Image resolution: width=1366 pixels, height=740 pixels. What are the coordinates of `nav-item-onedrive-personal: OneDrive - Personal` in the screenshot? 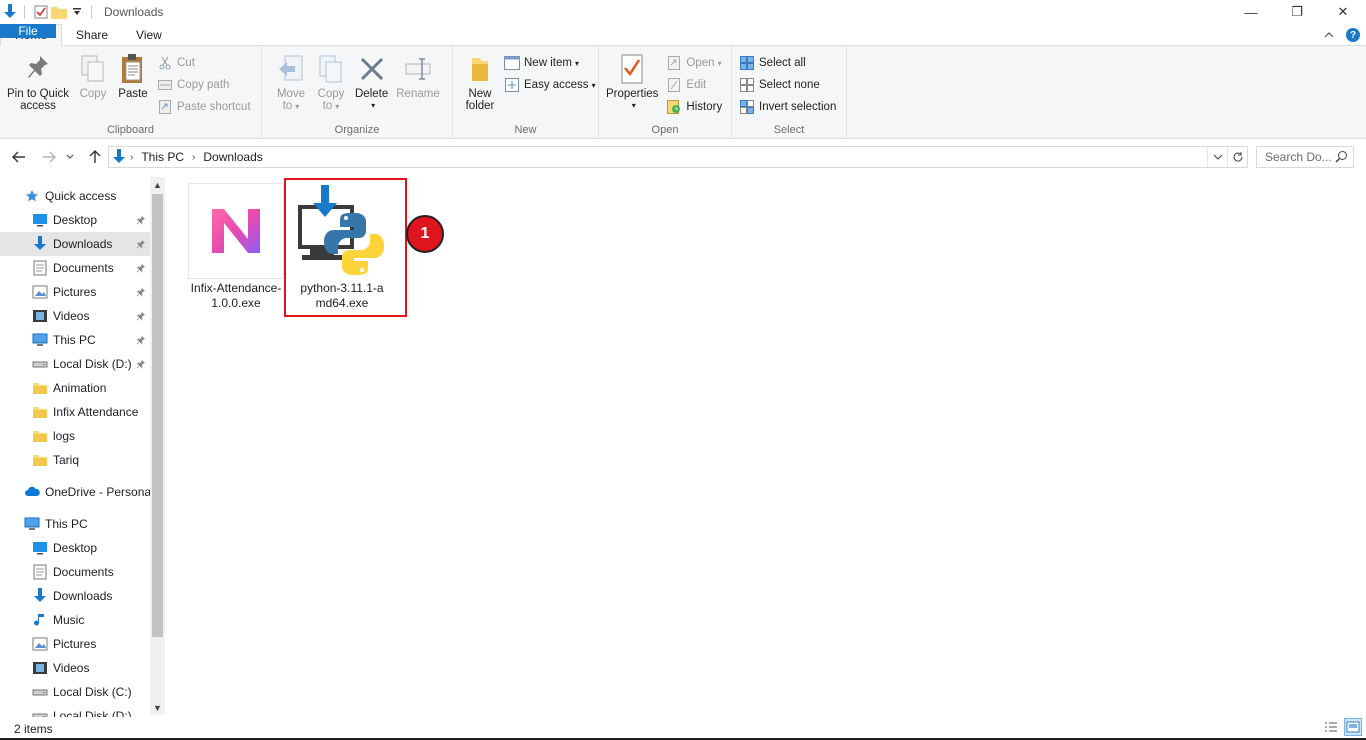 It's located at (75, 492).